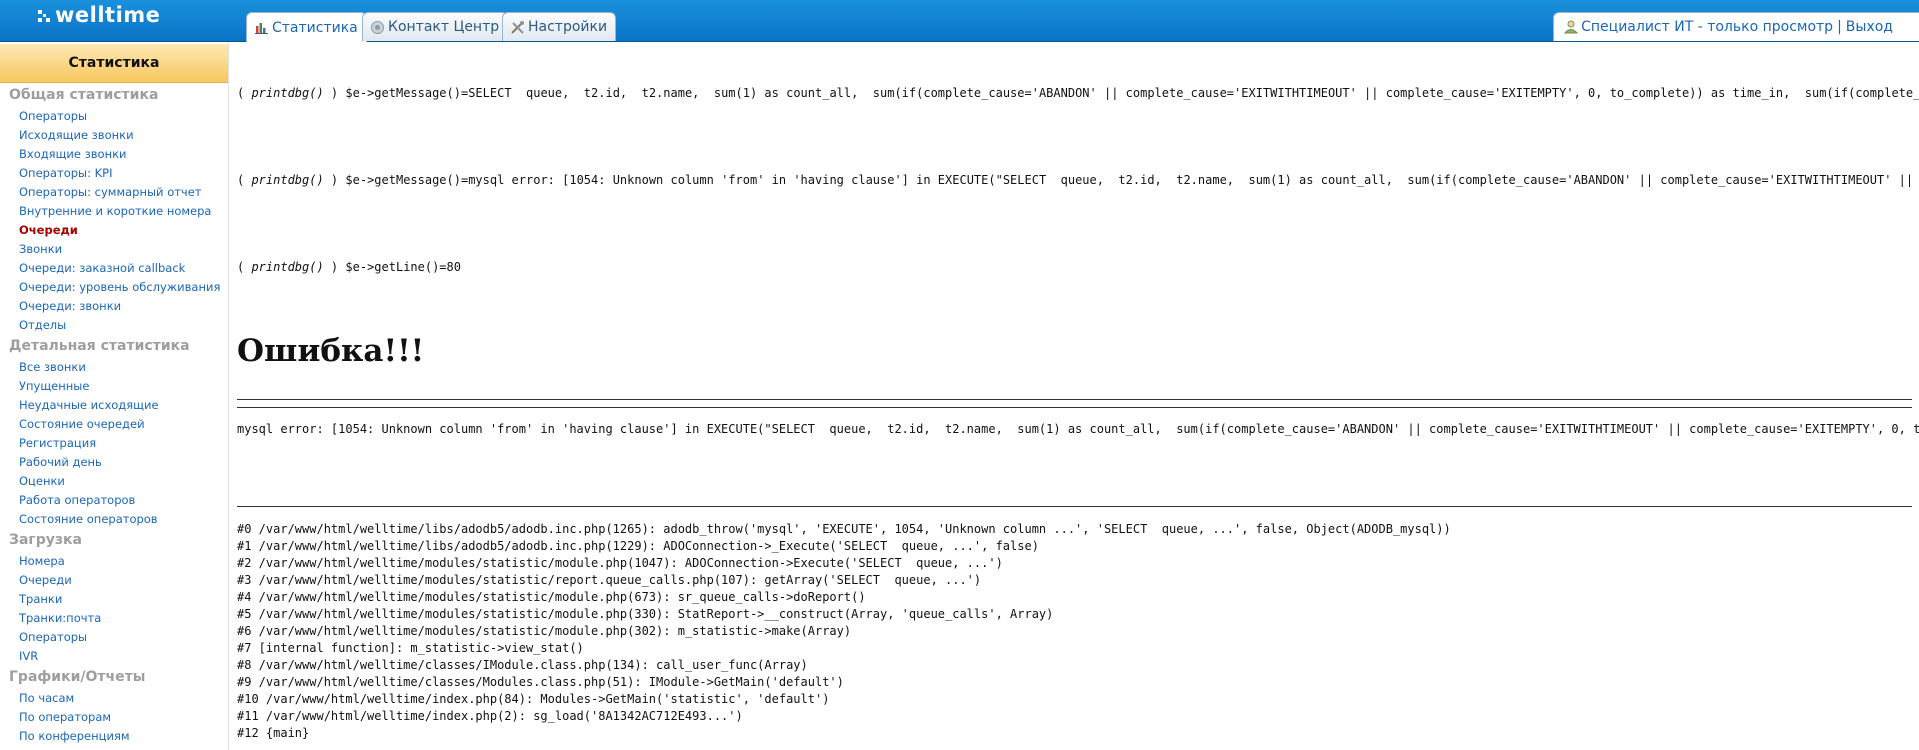  I want to click on tab-contact-center: Контакт Центр, so click(435, 26).